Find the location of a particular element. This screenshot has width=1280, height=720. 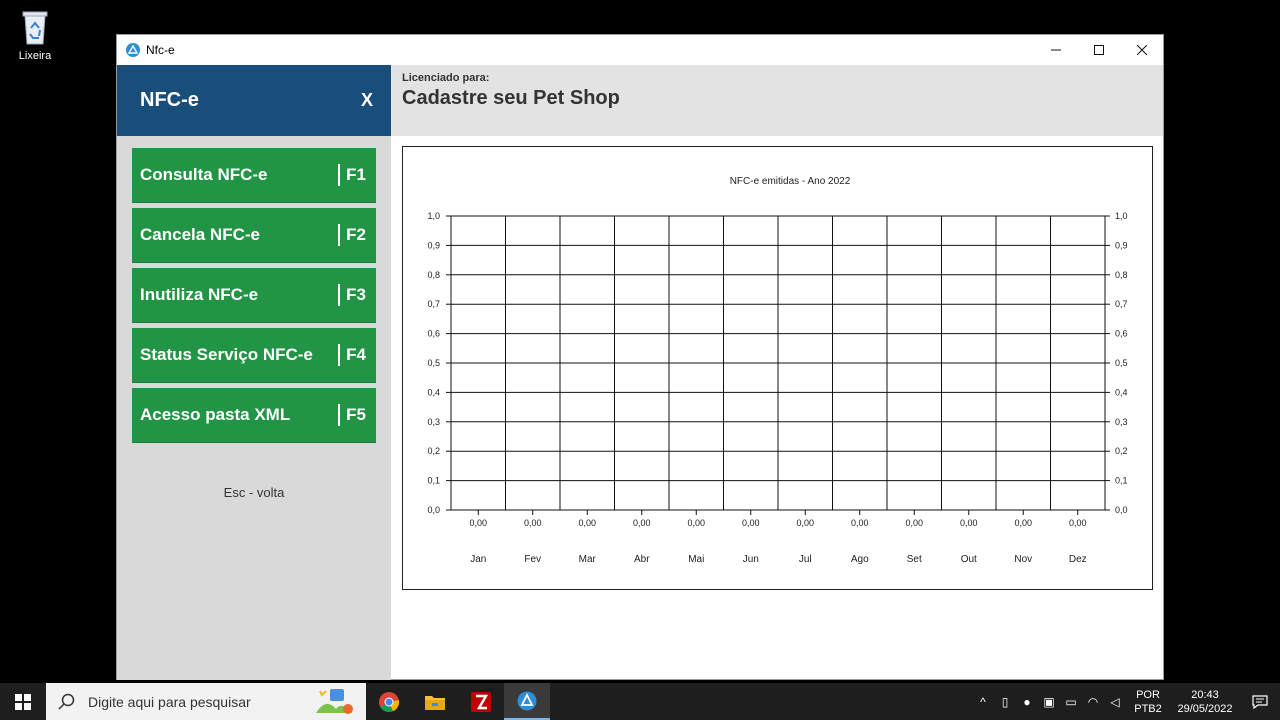

wifi-icon: ◠ is located at coordinates (1093, 702).